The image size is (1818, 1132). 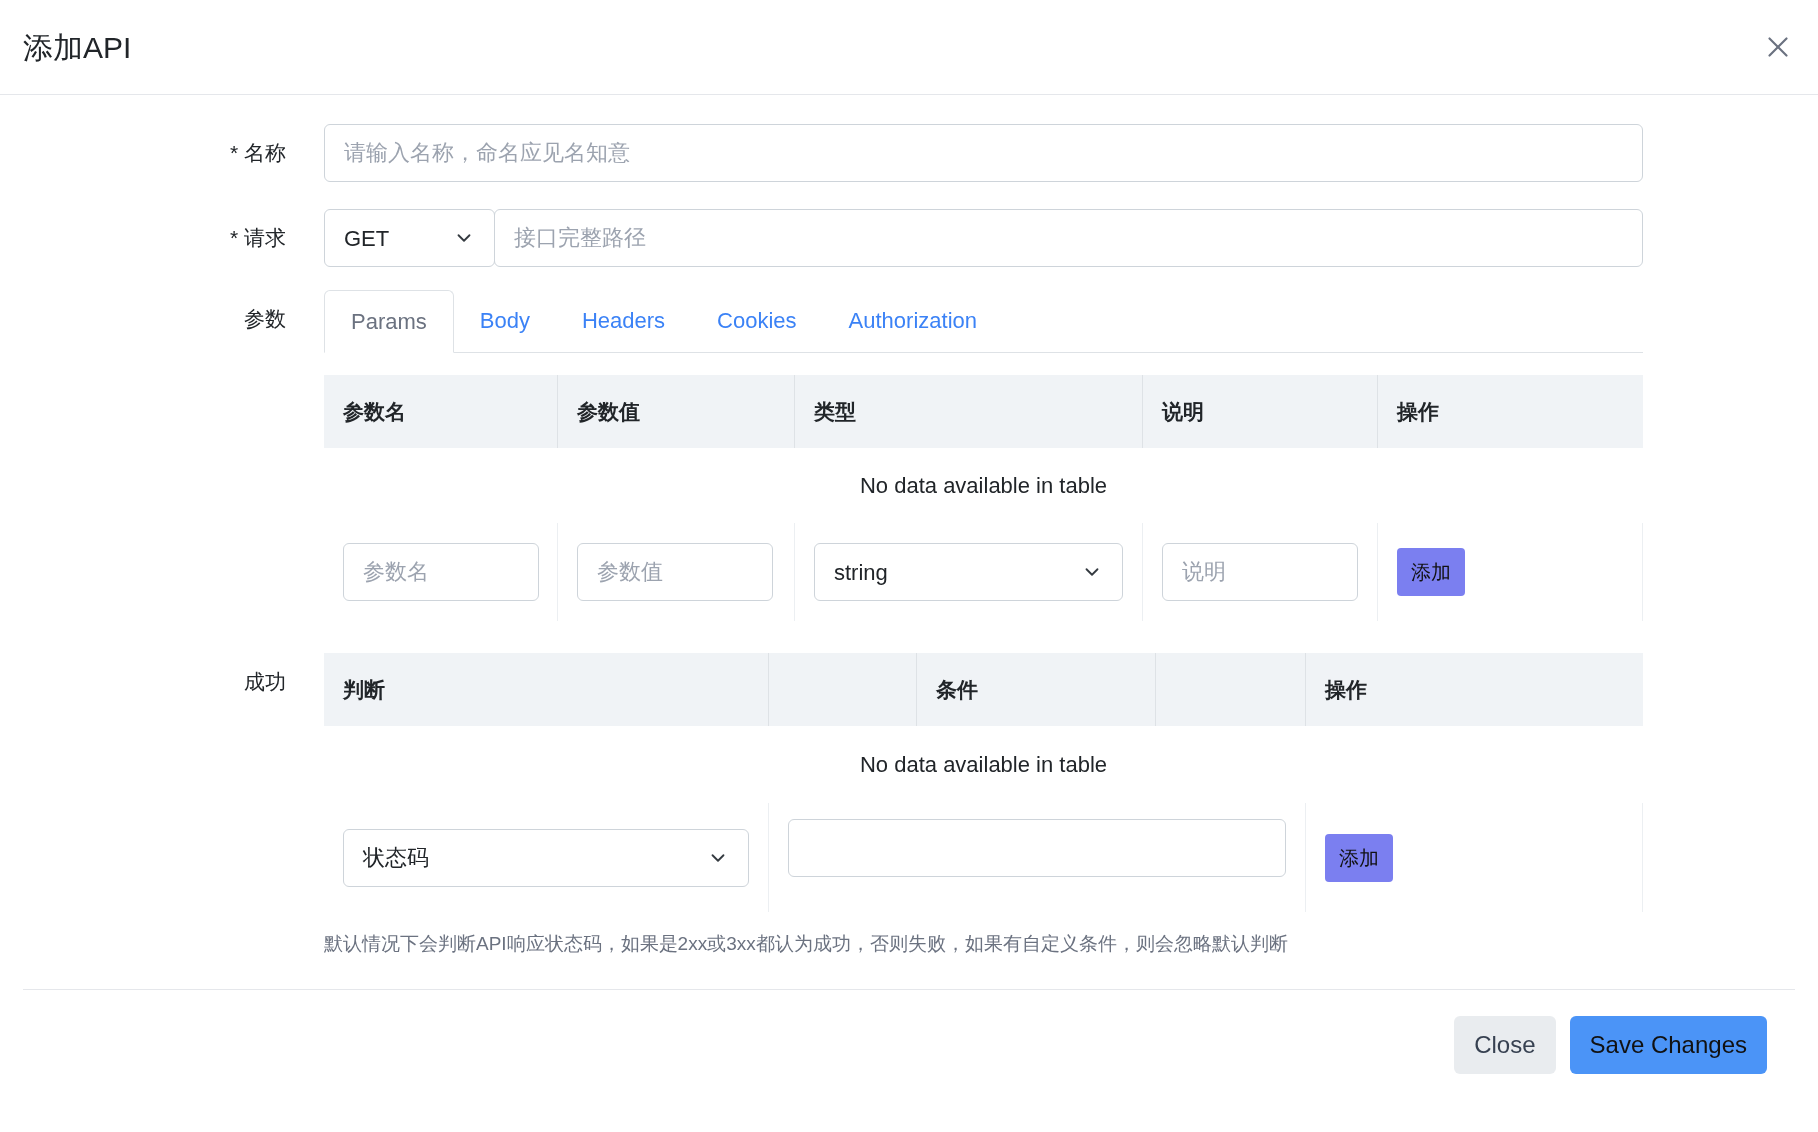 I want to click on field-label: * 名称, so click(x=258, y=153).